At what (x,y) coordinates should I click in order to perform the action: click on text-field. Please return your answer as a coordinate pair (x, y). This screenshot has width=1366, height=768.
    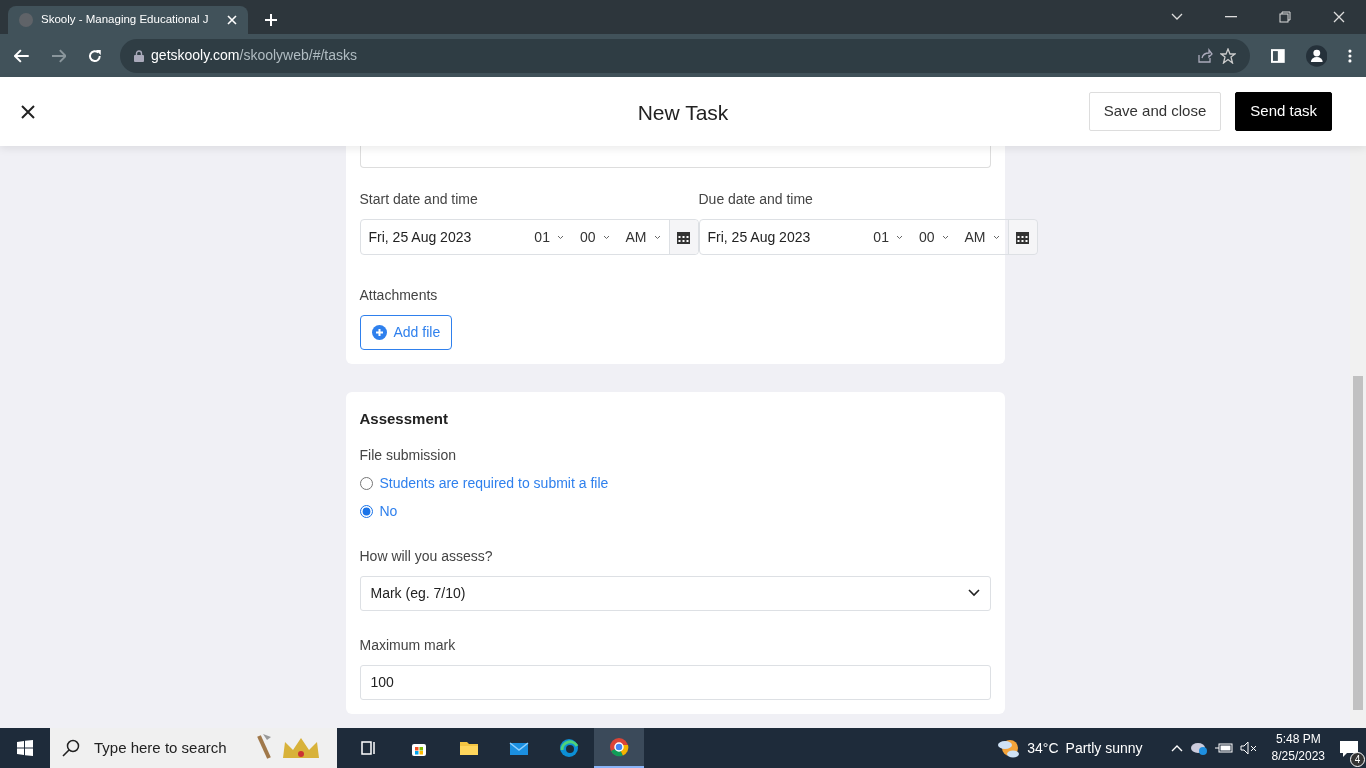
    Looking at the image, I should click on (675, 157).